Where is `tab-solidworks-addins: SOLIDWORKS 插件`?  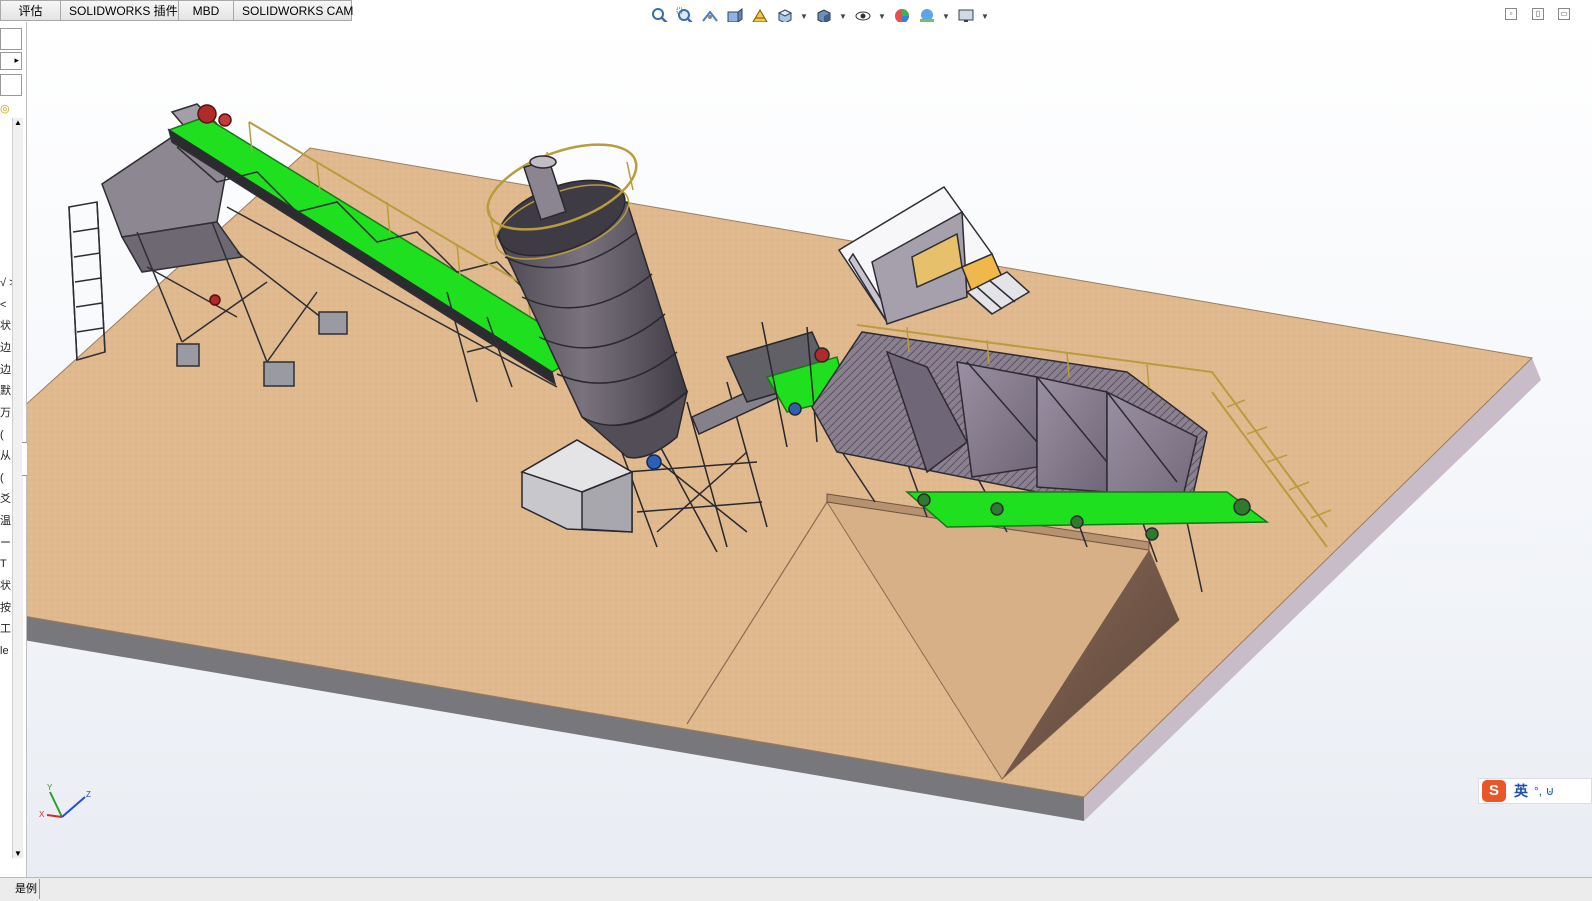
tab-solidworks-addins: SOLIDWORKS 插件 is located at coordinates (120, 10).